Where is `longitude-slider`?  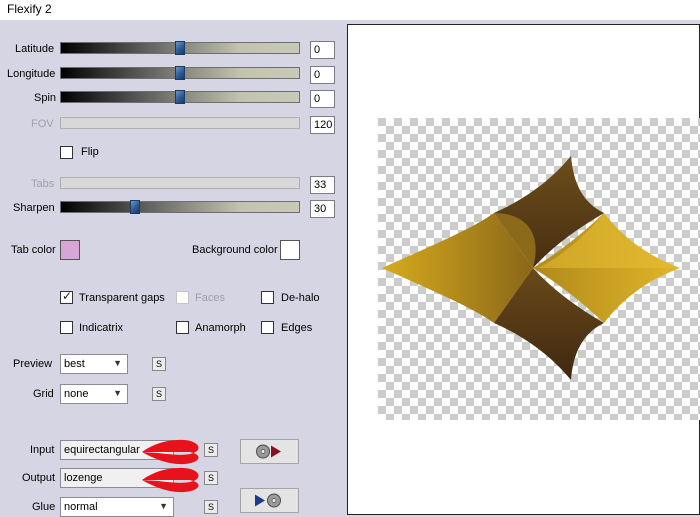
longitude-slider is located at coordinates (180, 73).